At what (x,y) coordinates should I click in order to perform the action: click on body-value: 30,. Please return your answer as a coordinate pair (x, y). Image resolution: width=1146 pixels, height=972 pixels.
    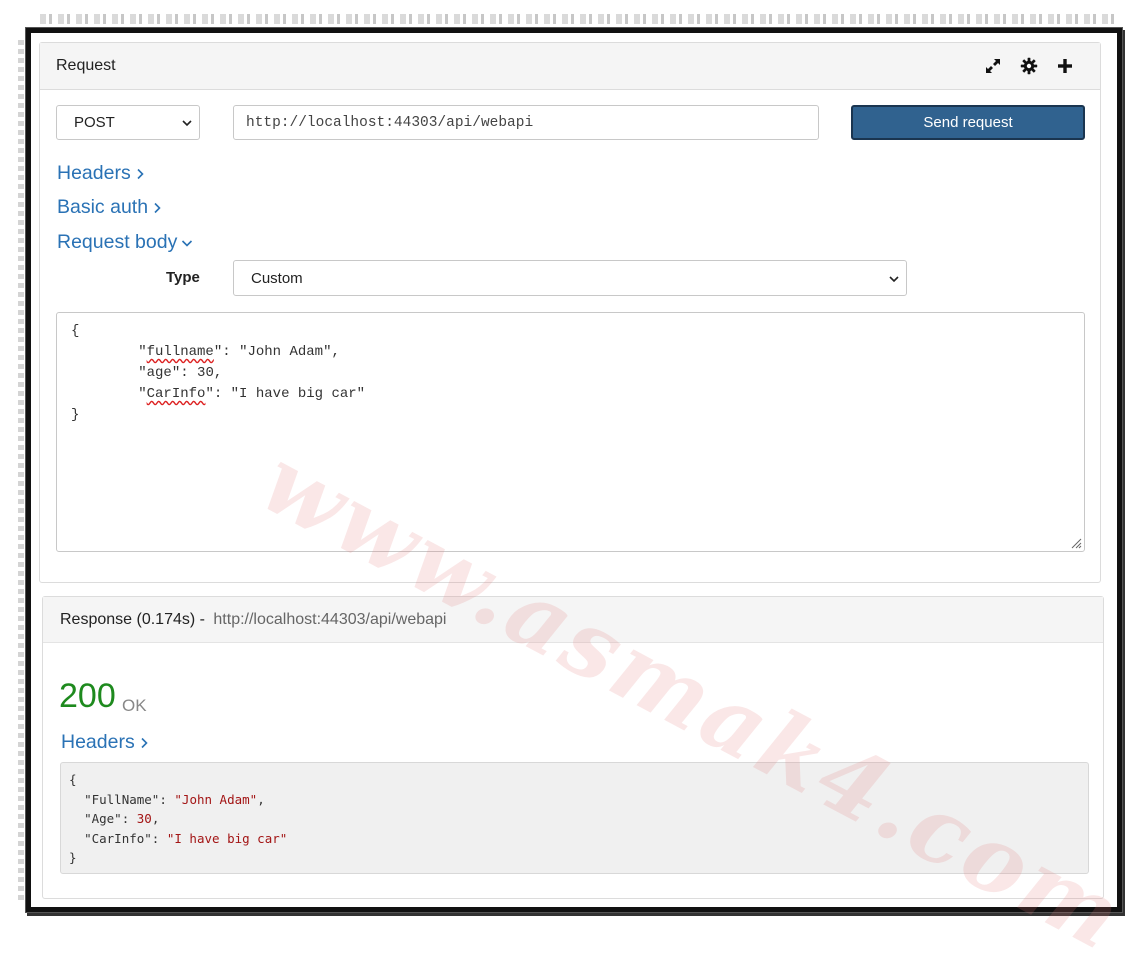
    Looking at the image, I should click on (210, 373).